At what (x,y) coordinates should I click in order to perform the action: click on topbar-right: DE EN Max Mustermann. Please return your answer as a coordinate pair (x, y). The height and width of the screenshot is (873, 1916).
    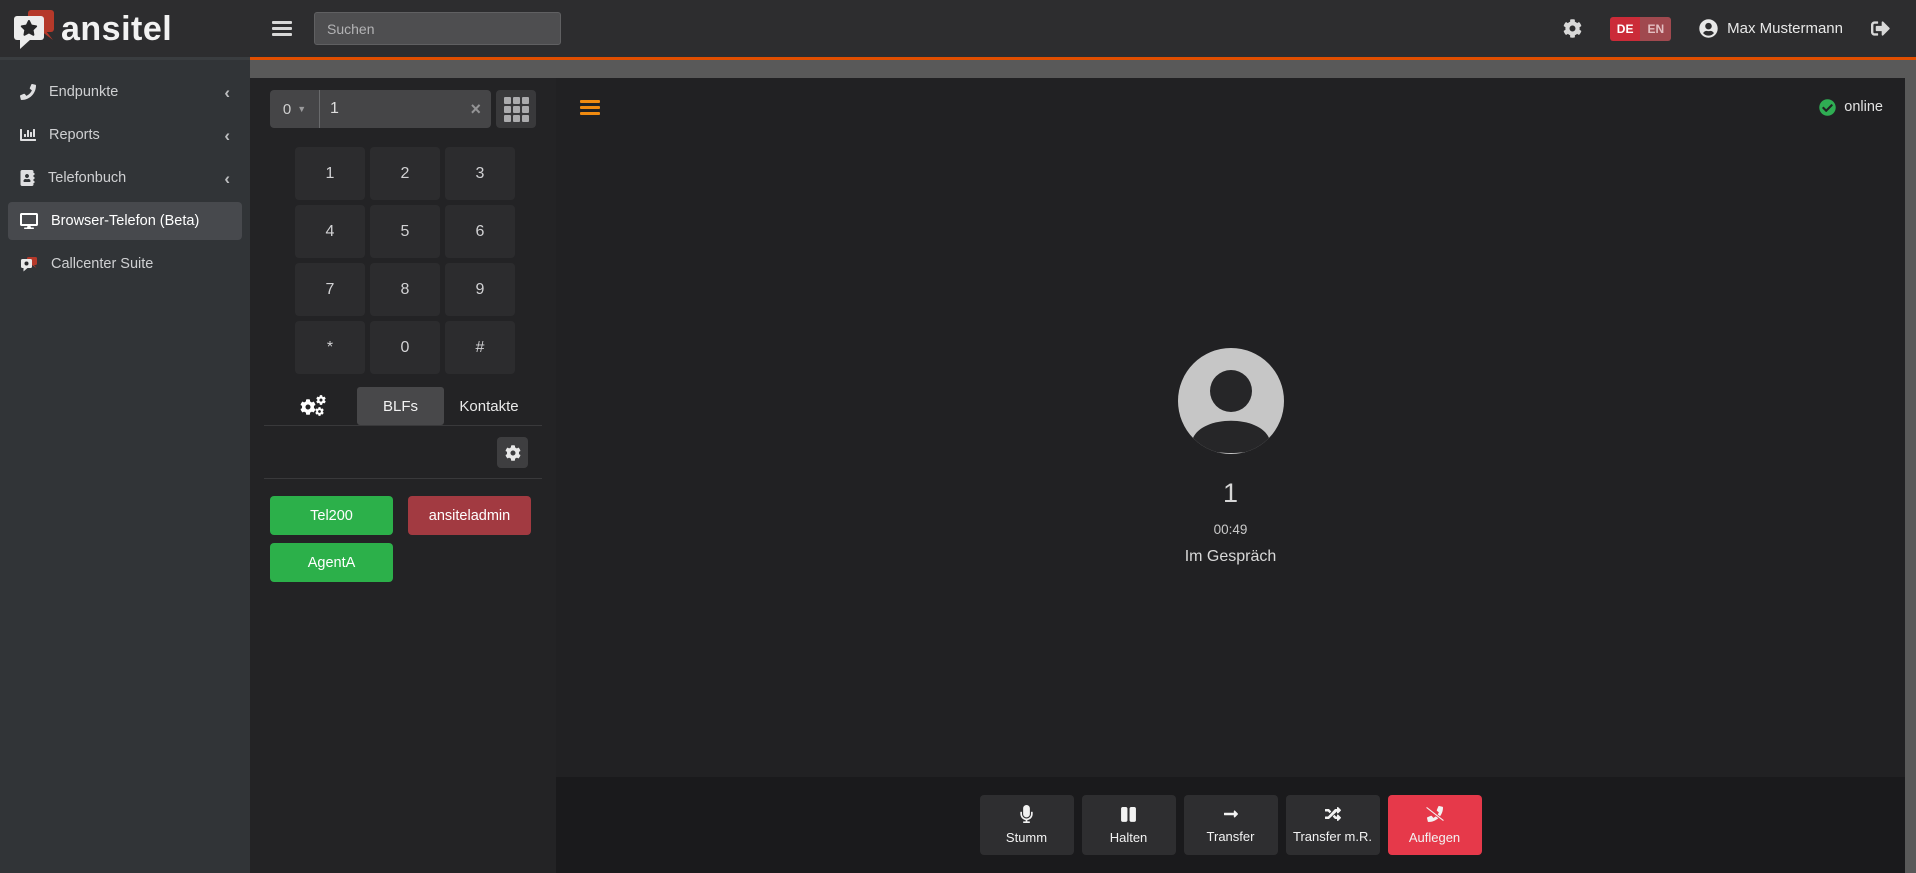
    Looking at the image, I should click on (1739, 28).